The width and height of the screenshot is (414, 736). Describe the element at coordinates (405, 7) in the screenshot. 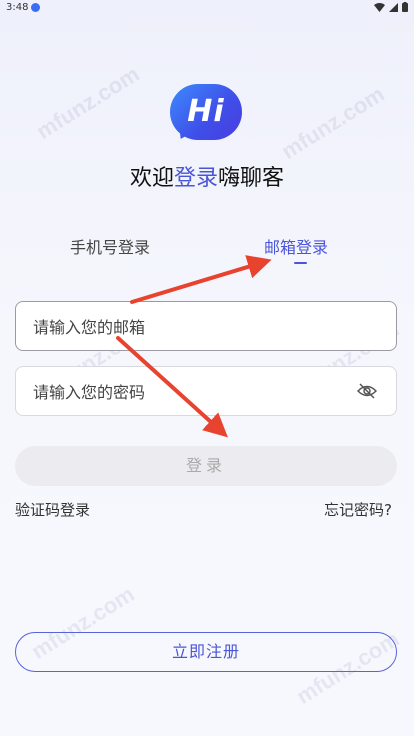

I see `battery-icon` at that location.